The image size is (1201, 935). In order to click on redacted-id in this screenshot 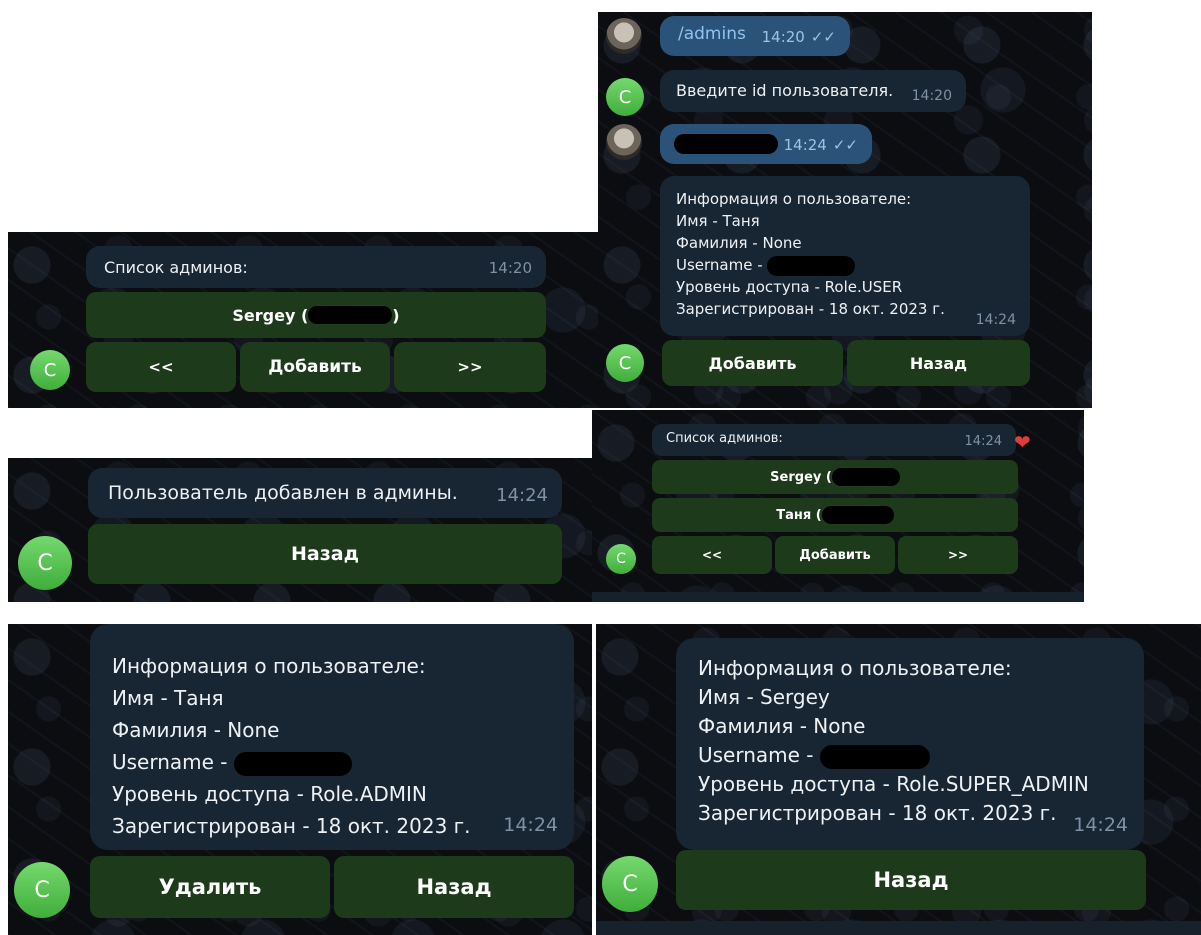, I will do `click(726, 144)`.